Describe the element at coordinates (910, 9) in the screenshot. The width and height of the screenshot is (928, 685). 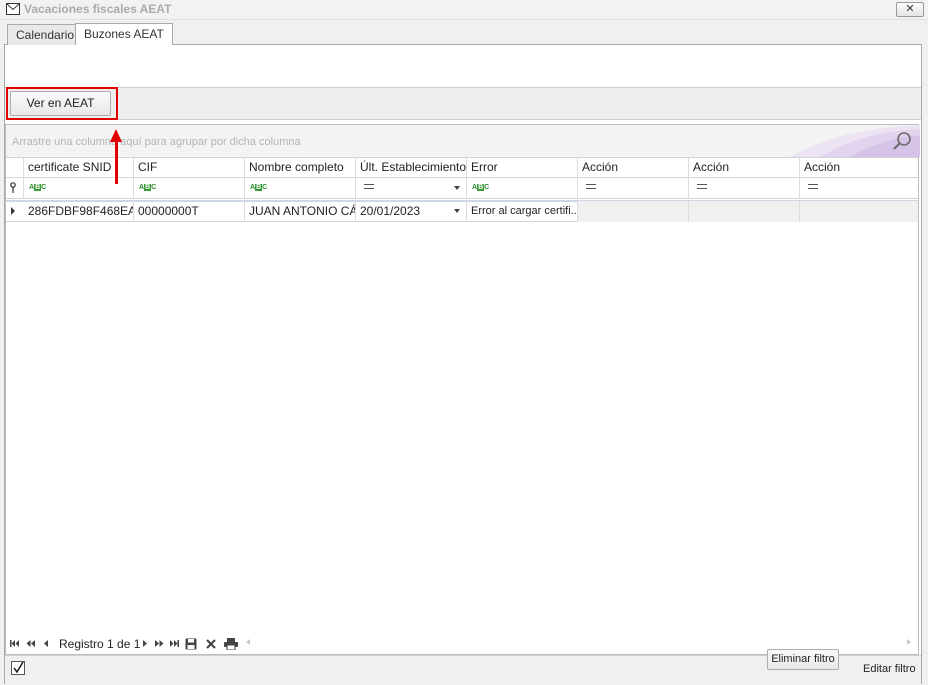
I see `close-button: ✕` at that location.